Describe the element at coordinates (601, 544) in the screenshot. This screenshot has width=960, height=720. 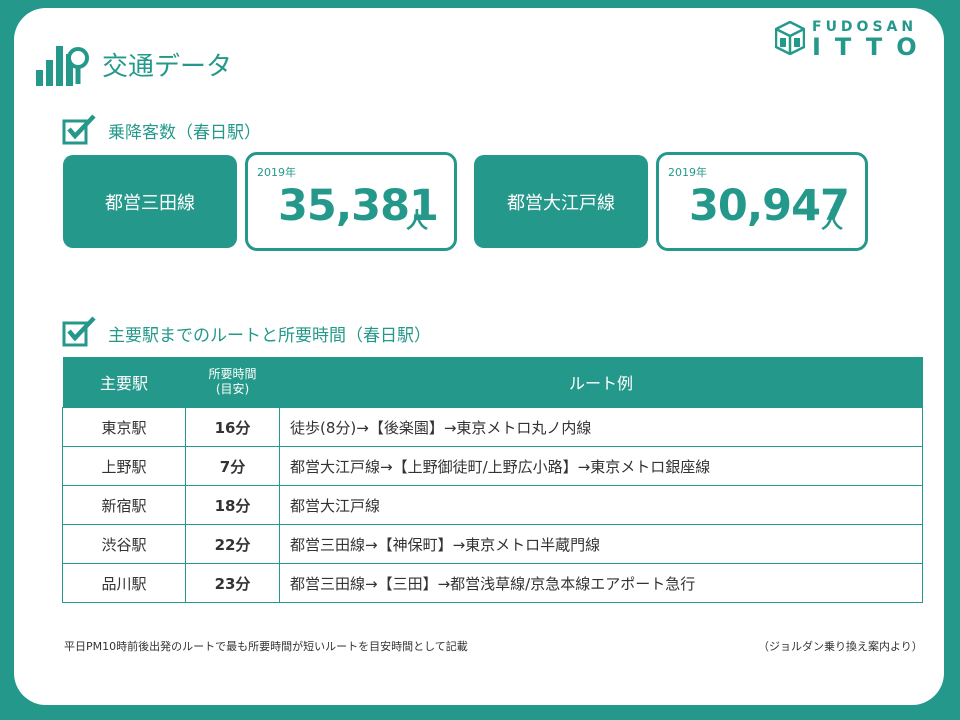
I see `route-cell: 都営三田線→【神保町】→東京メトロ半蔵門線` at that location.